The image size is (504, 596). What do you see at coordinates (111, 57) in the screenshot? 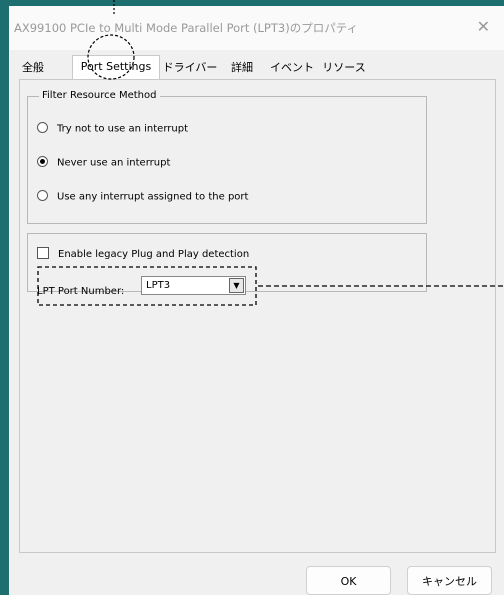
I see `annotation-circle` at bounding box center [111, 57].